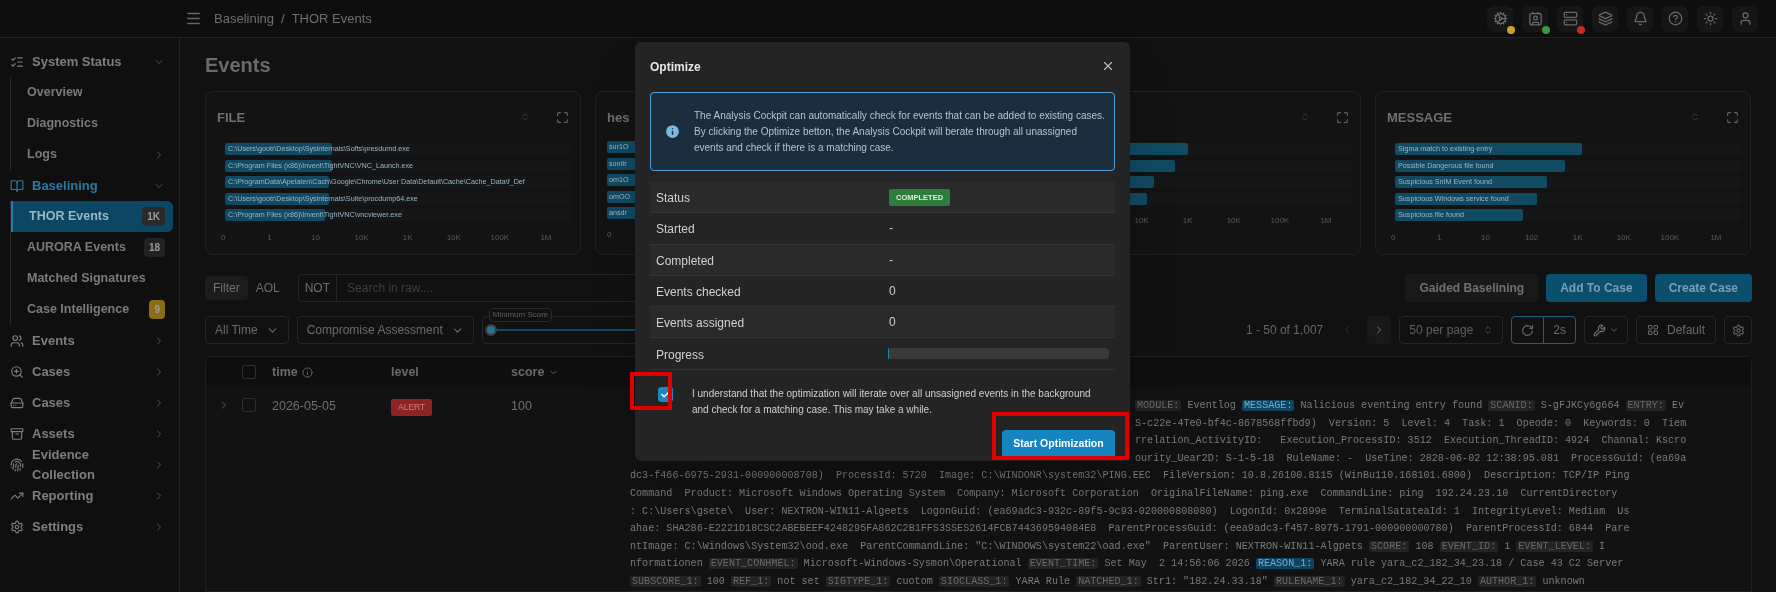 The width and height of the screenshot is (1776, 592). I want to click on sidebar-item: System Status, so click(89, 61).